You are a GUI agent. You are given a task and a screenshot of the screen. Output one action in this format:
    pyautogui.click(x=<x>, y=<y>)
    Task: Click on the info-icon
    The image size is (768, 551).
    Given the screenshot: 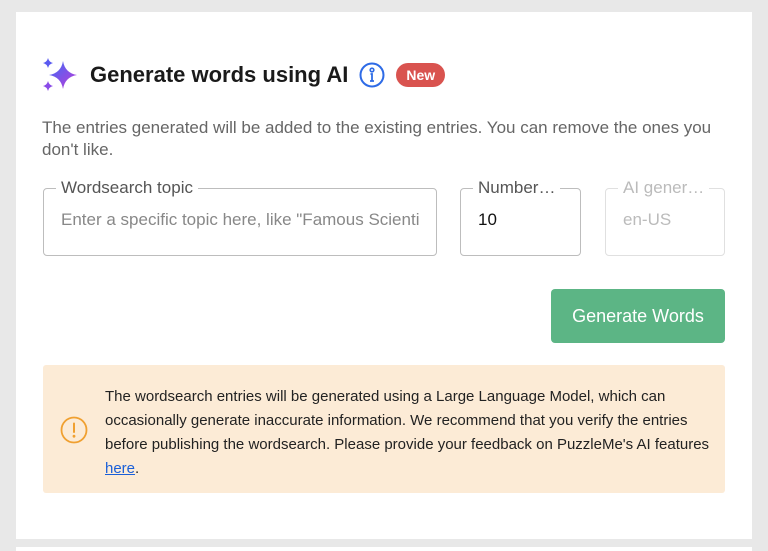 What is the action you would take?
    pyautogui.click(x=372, y=75)
    